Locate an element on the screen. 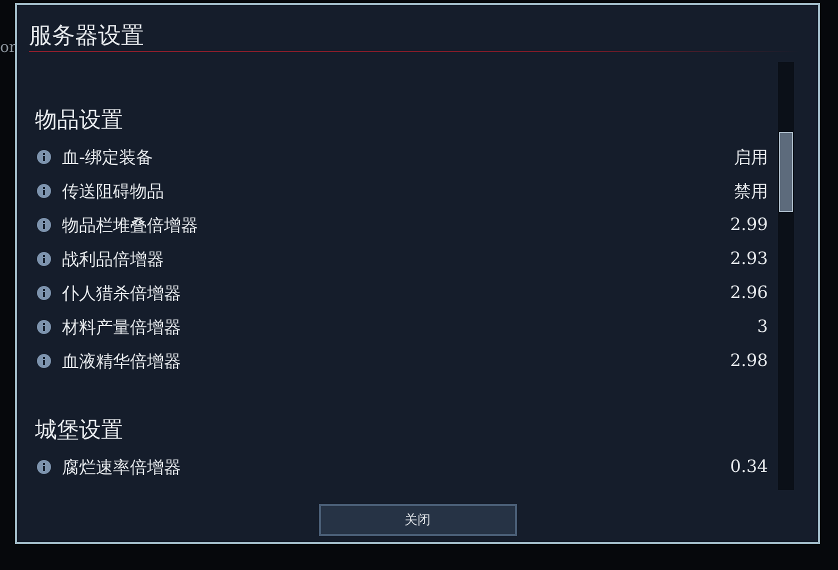 The width and height of the screenshot is (838, 570). background-text: or is located at coordinates (8, 47).